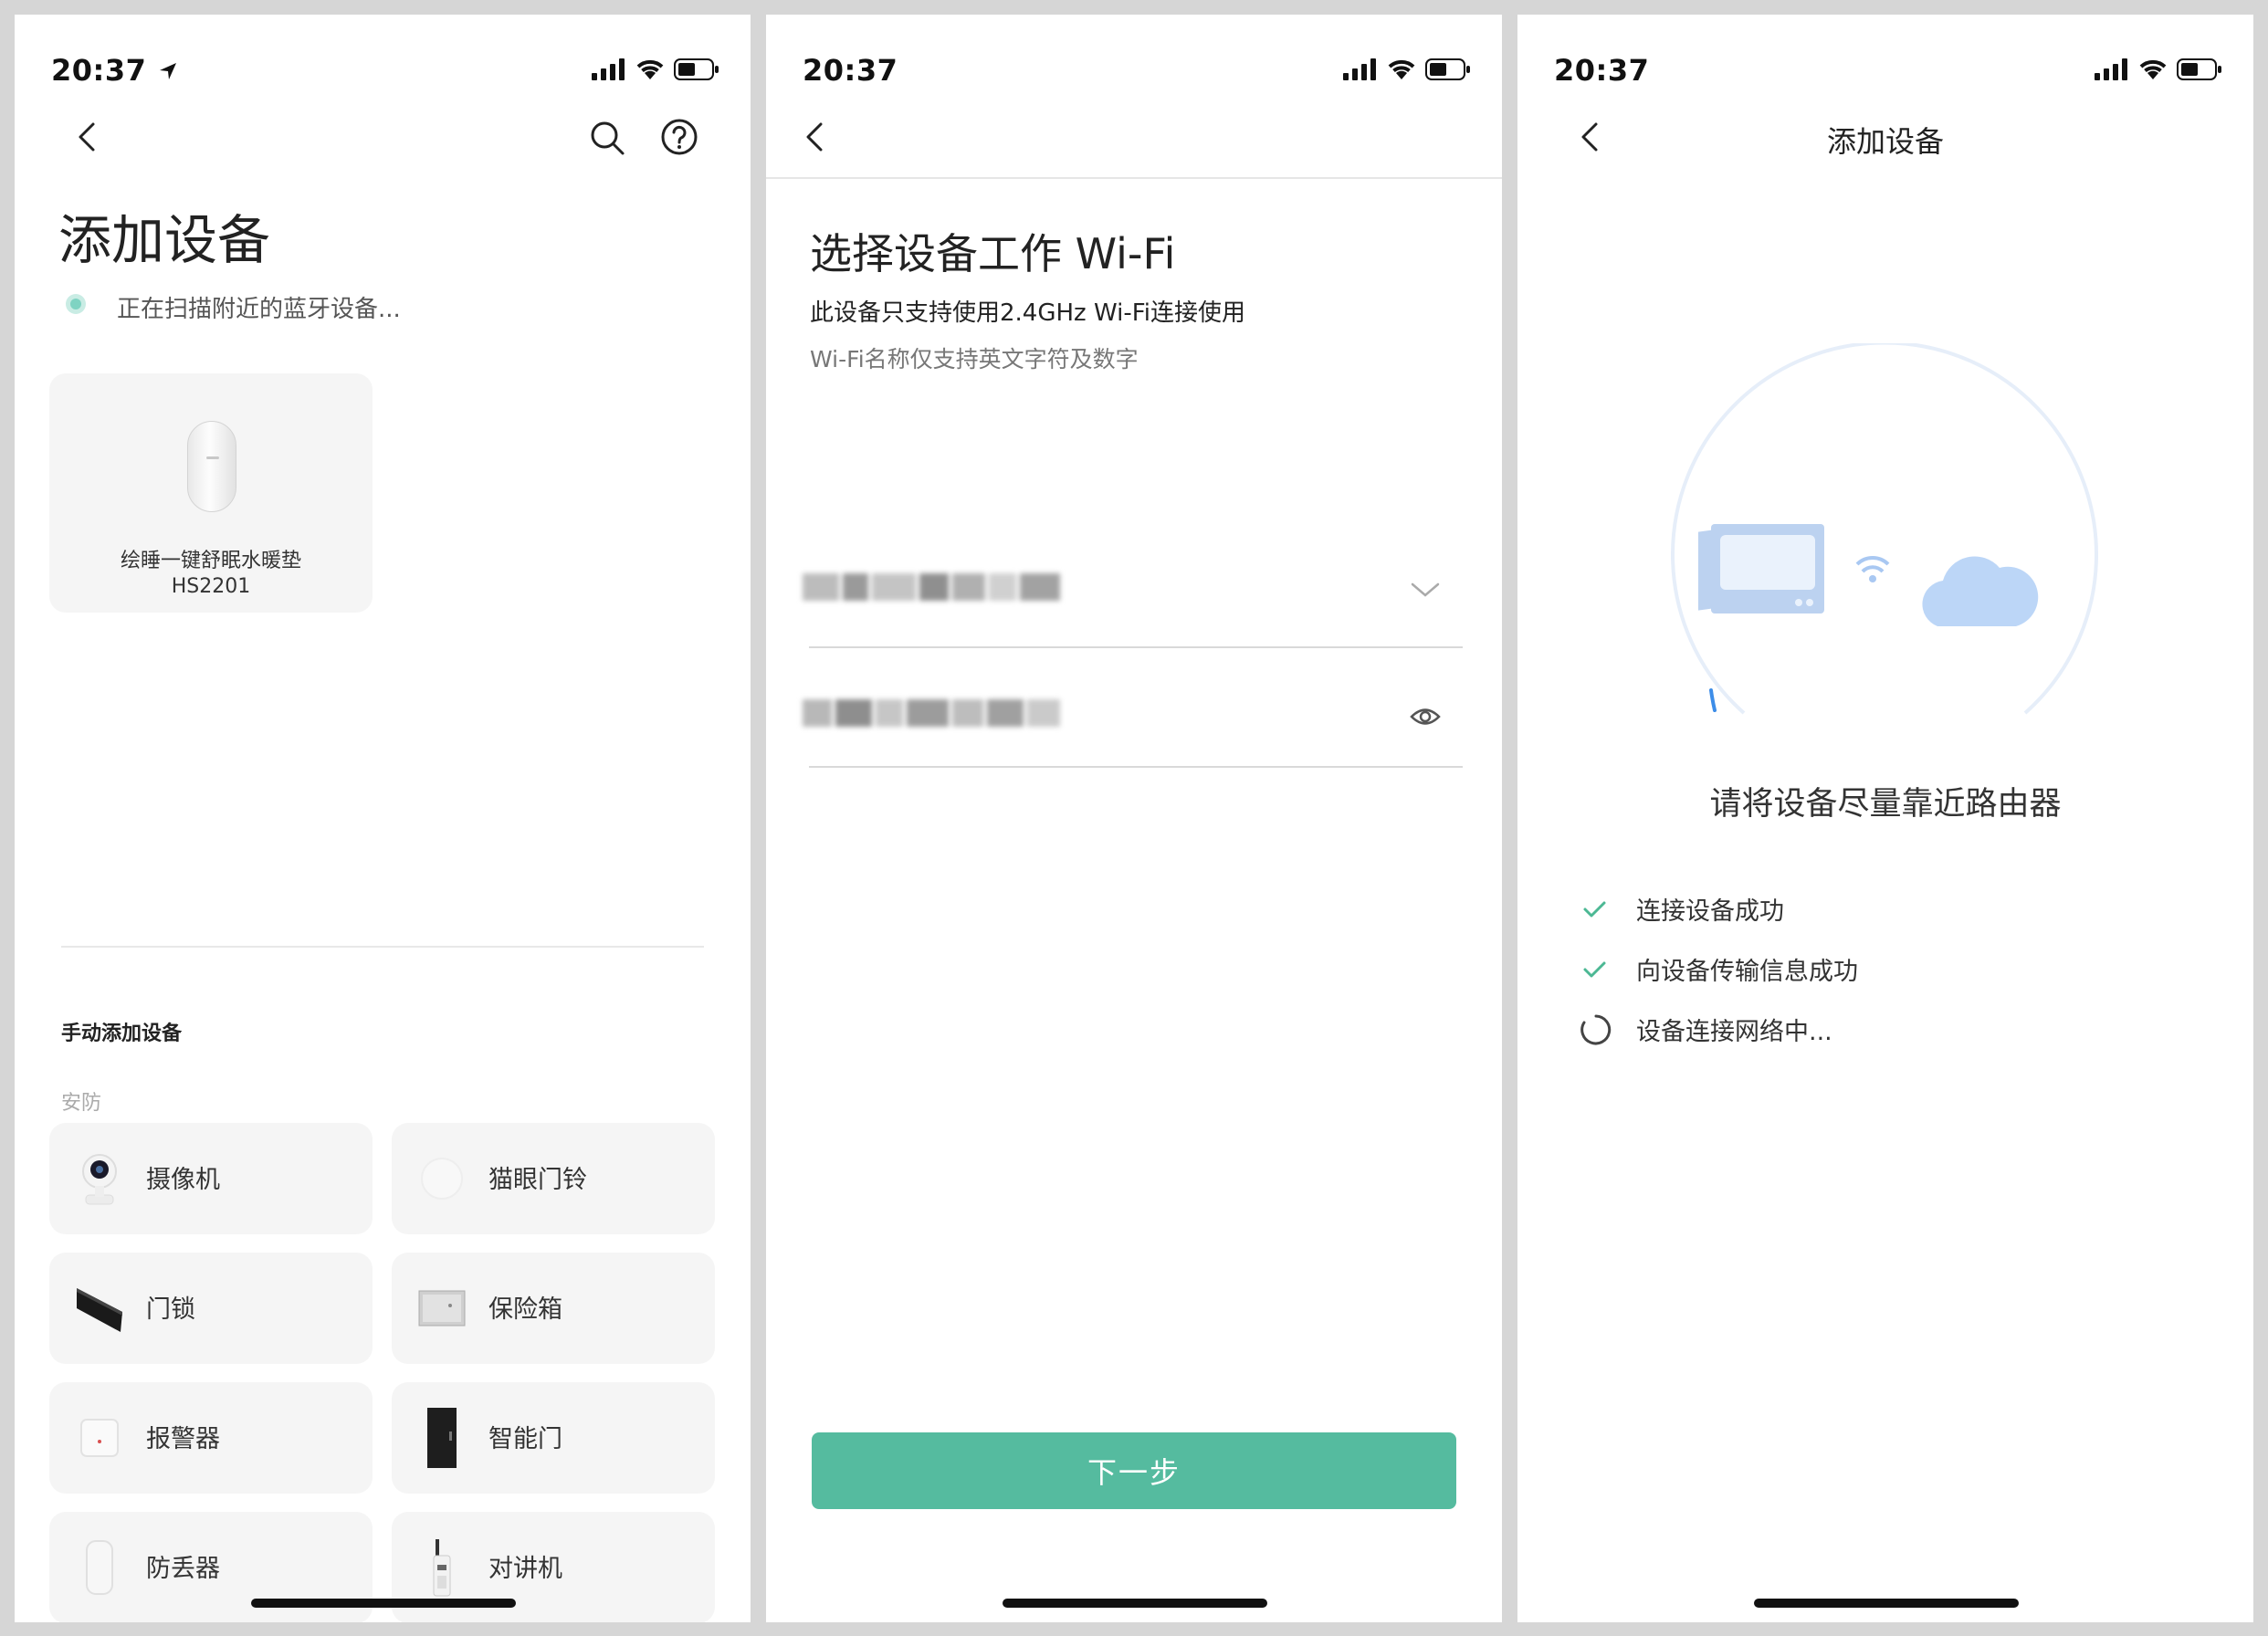 The image size is (2268, 1636). Describe the element at coordinates (1136, 721) in the screenshot. I see `wifi-password-input` at that location.